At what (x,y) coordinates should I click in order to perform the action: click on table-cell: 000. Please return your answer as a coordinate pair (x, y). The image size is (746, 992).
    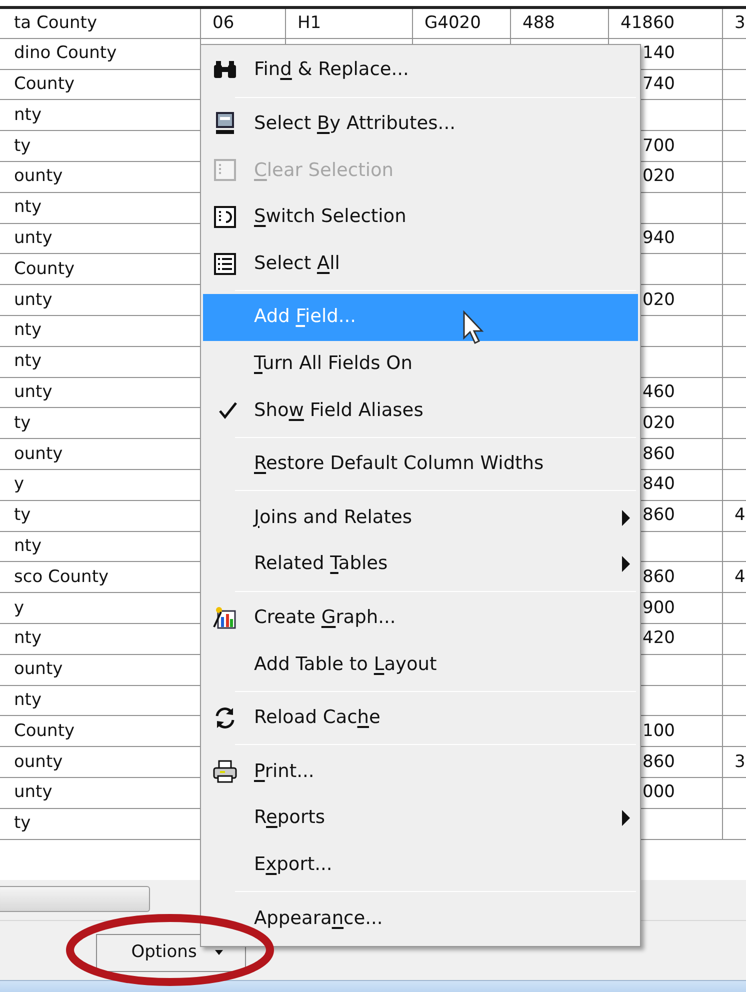
    Looking at the image, I should click on (658, 792).